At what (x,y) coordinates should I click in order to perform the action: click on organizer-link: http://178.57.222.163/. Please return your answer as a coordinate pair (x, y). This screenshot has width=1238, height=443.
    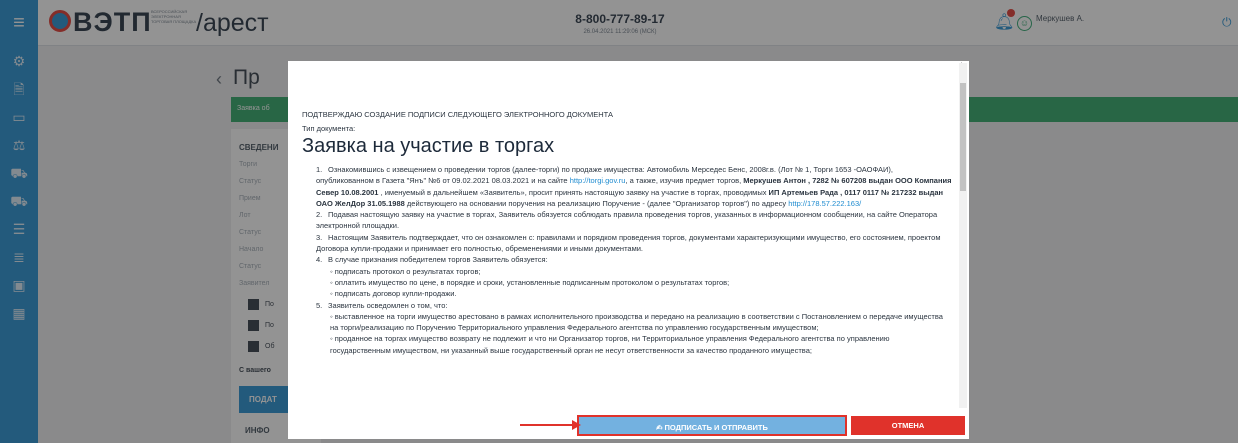
    Looking at the image, I should click on (824, 203).